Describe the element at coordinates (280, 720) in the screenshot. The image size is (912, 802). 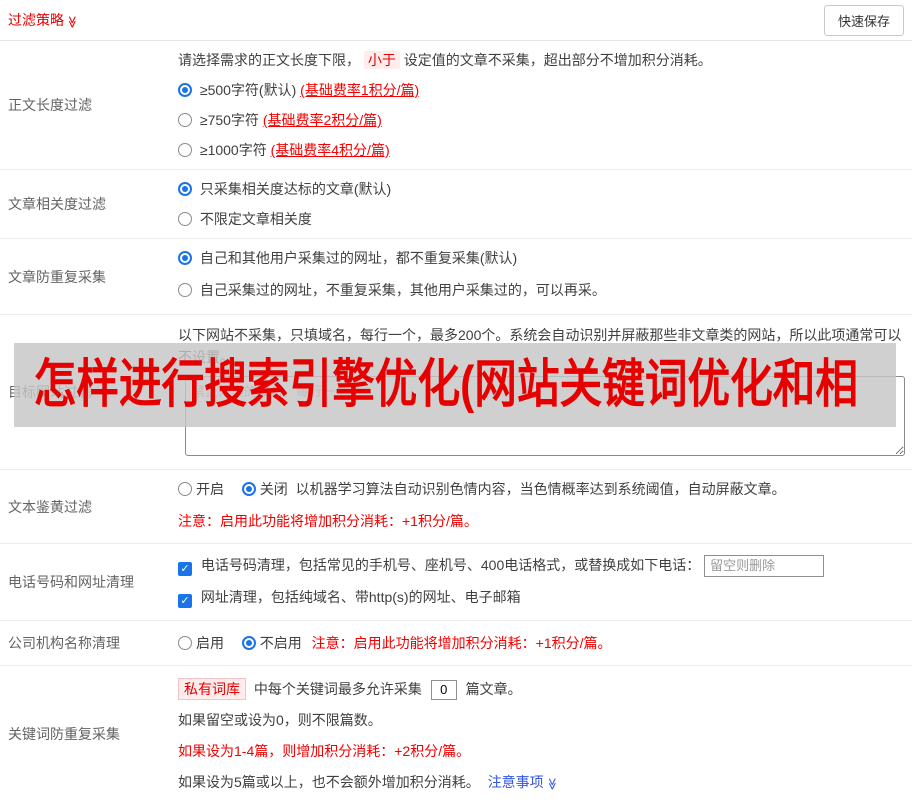
I see `keyword-note-zero: 如果留空或设为0，则不限篇数。` at that location.